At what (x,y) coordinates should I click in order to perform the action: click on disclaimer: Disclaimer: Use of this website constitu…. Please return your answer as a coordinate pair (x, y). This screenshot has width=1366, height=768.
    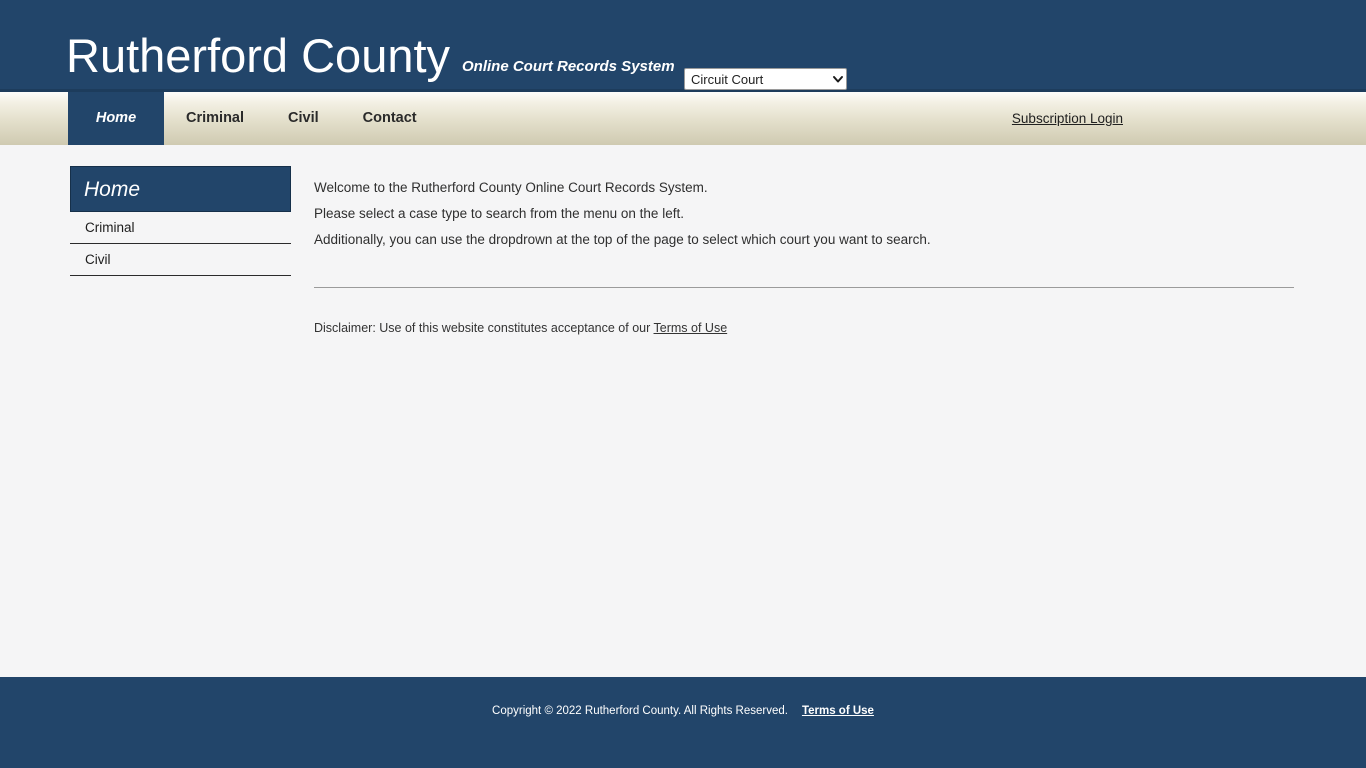
    Looking at the image, I should click on (520, 328).